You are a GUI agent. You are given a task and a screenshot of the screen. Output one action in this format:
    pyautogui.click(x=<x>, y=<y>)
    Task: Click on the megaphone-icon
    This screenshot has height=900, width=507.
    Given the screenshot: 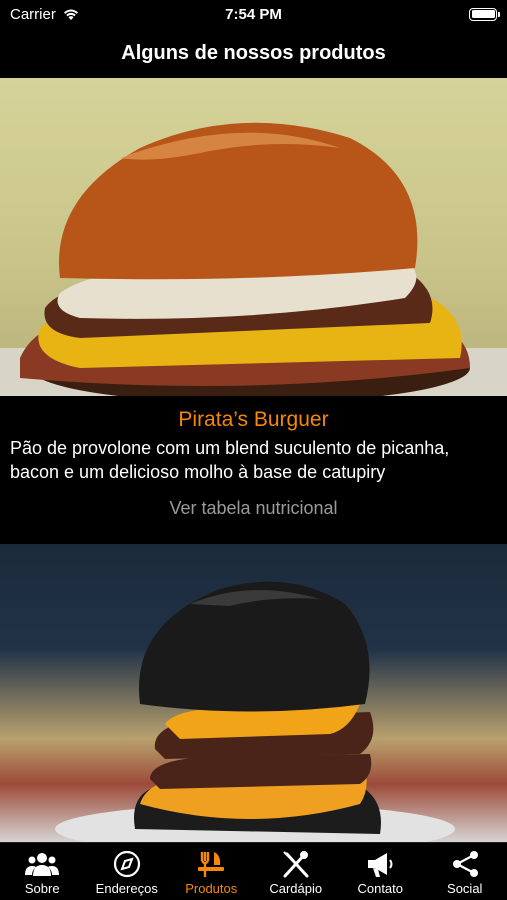 What is the action you would take?
    pyautogui.click(x=380, y=865)
    